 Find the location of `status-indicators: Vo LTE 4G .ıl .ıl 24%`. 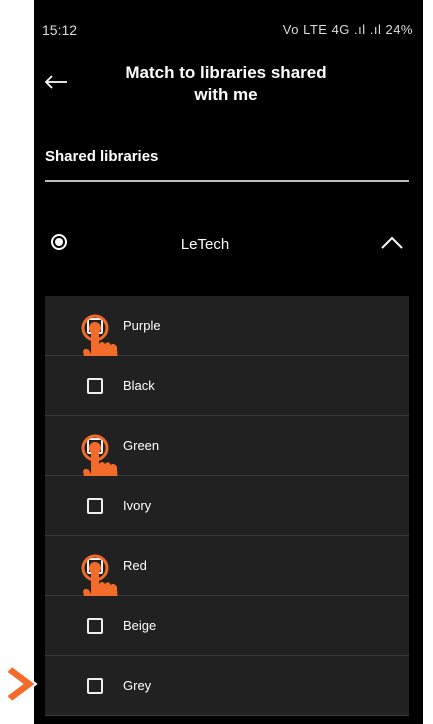

status-indicators: Vo LTE 4G .ıl .ıl 24% is located at coordinates (347, 29).